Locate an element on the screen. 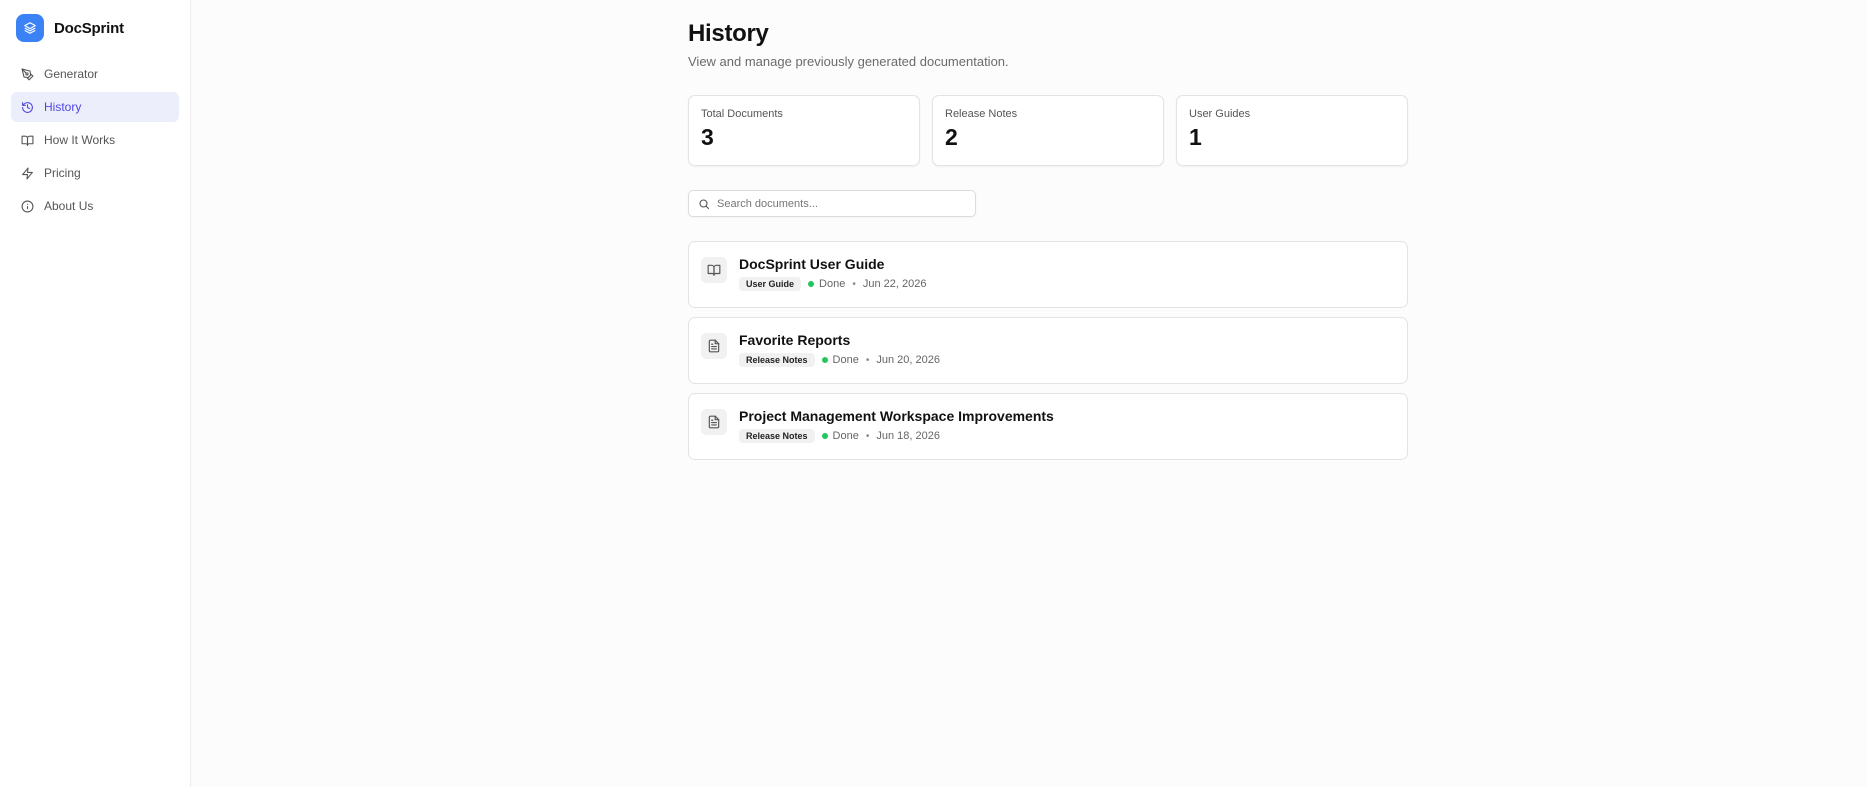 Image resolution: width=1867 pixels, height=787 pixels. info-icon is located at coordinates (27, 206).